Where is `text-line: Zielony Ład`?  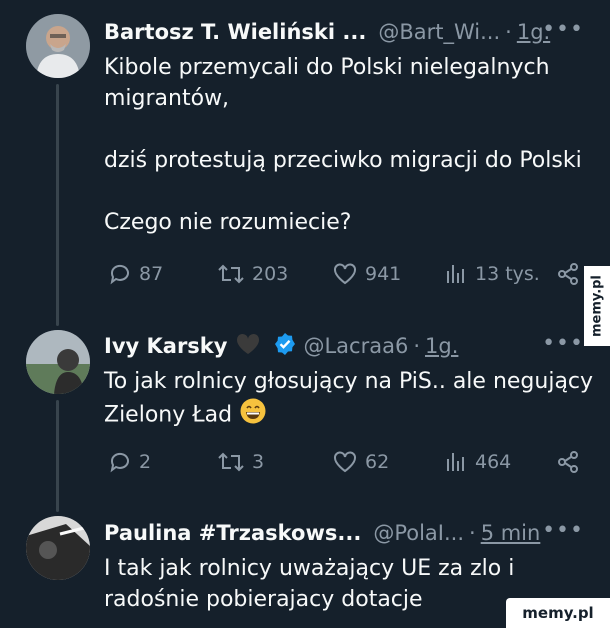 text-line: Zielony Ład is located at coordinates (168, 415).